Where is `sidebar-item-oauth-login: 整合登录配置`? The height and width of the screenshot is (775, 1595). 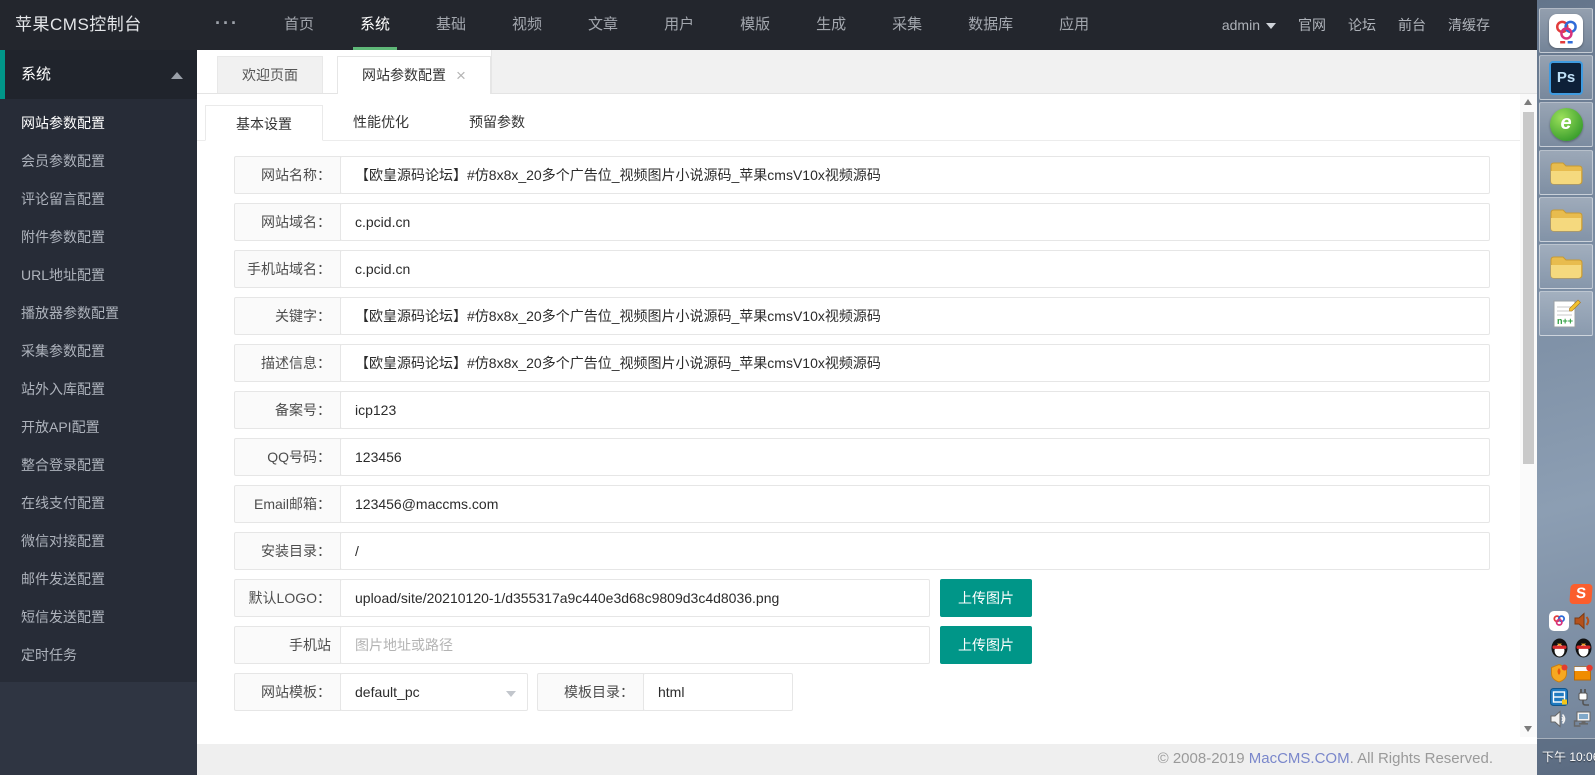 sidebar-item-oauth-login: 整合登录配置 is located at coordinates (98, 465).